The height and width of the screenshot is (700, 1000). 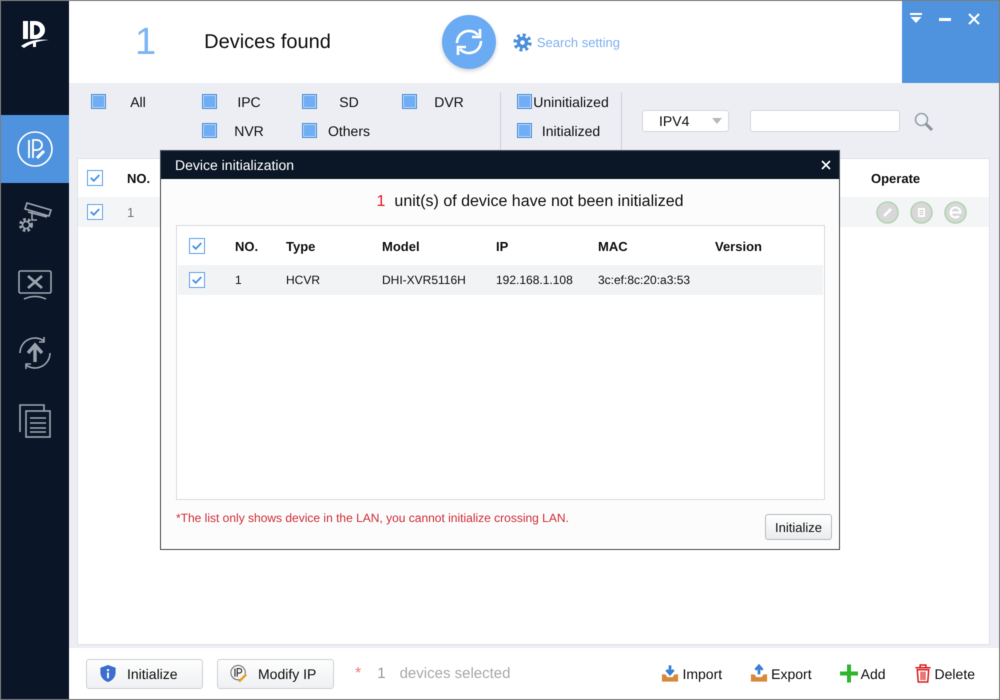 I want to click on selected-label: devices selected, so click(x=455, y=673).